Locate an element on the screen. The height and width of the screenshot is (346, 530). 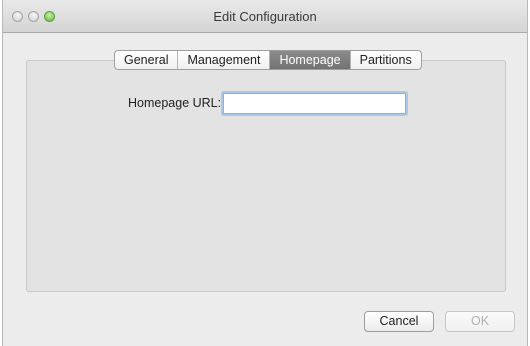
cancel-button: Cancel is located at coordinates (399, 321).